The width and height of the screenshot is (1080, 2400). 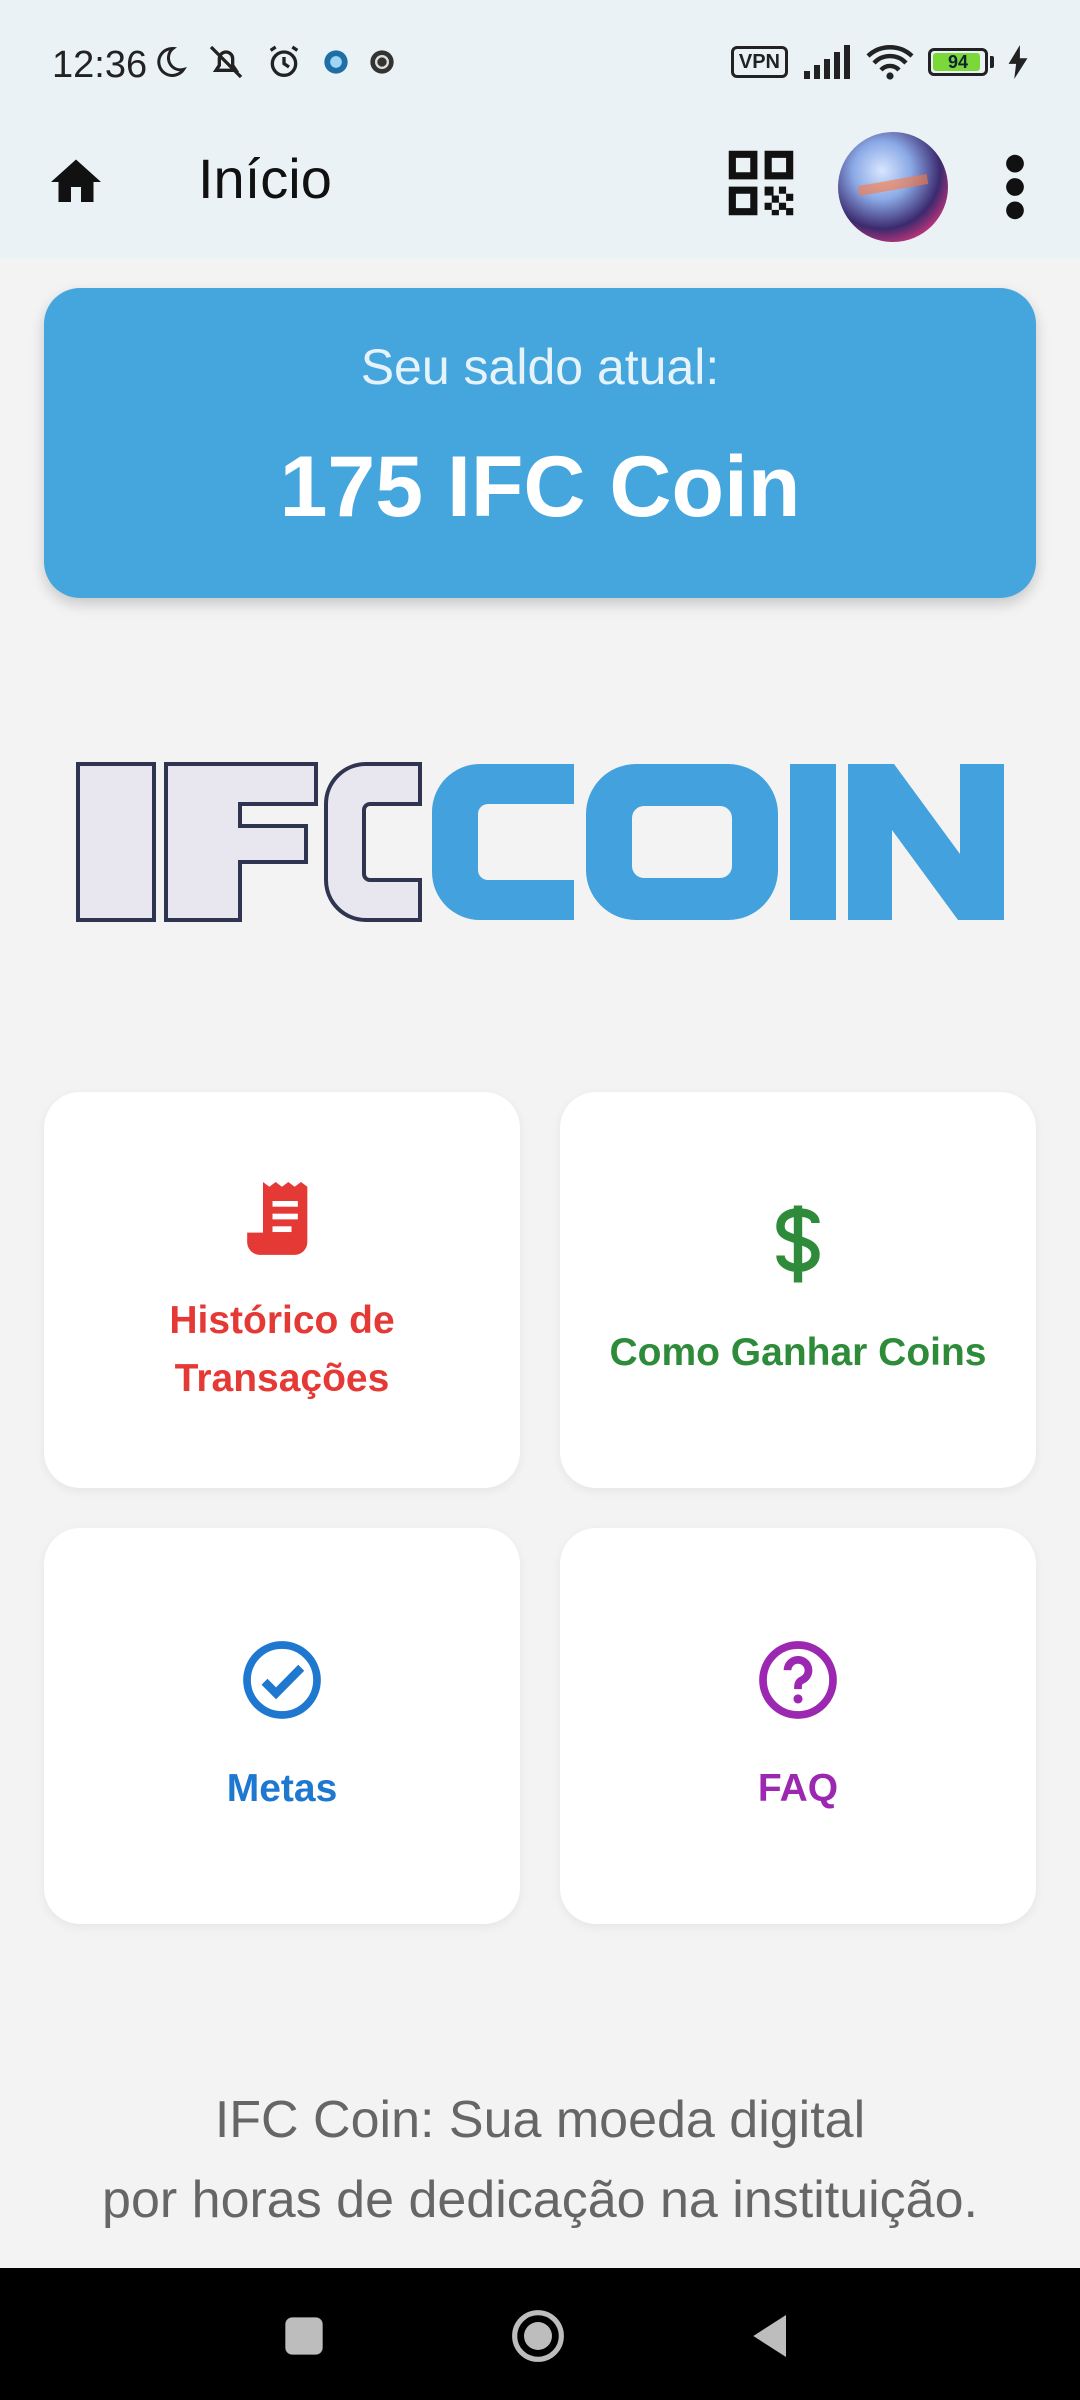 I want to click on home-icon, so click(x=76, y=182).